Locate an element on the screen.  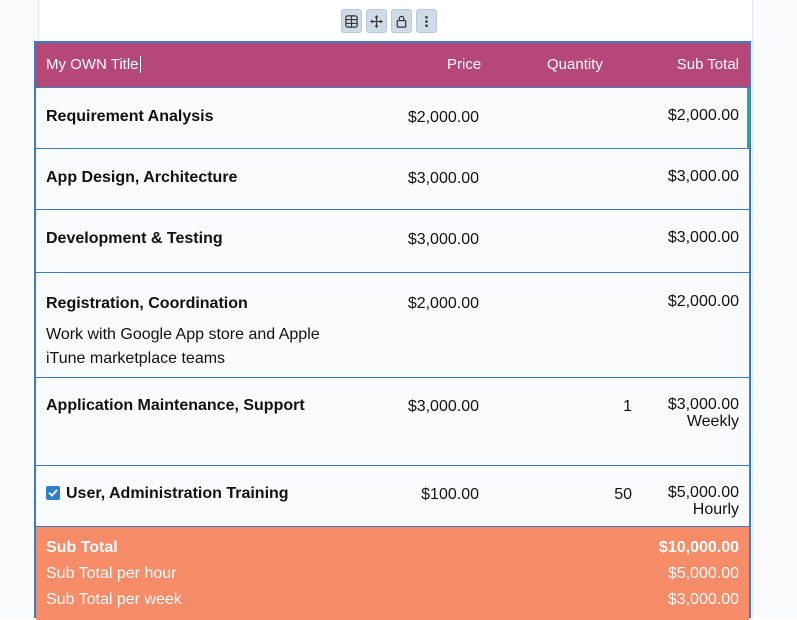
item-name: Registration, Coordination is located at coordinates (147, 303).